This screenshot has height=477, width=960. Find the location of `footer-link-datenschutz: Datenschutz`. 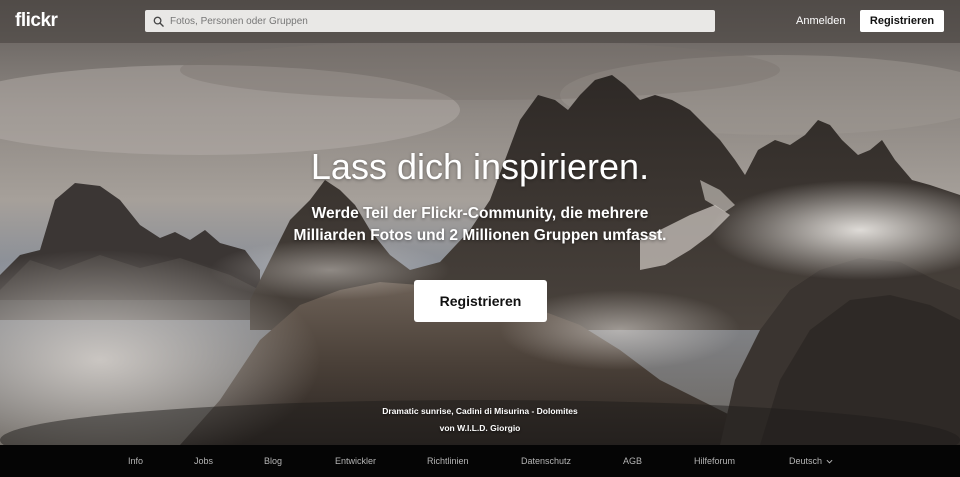

footer-link-datenschutz: Datenschutz is located at coordinates (546, 461).